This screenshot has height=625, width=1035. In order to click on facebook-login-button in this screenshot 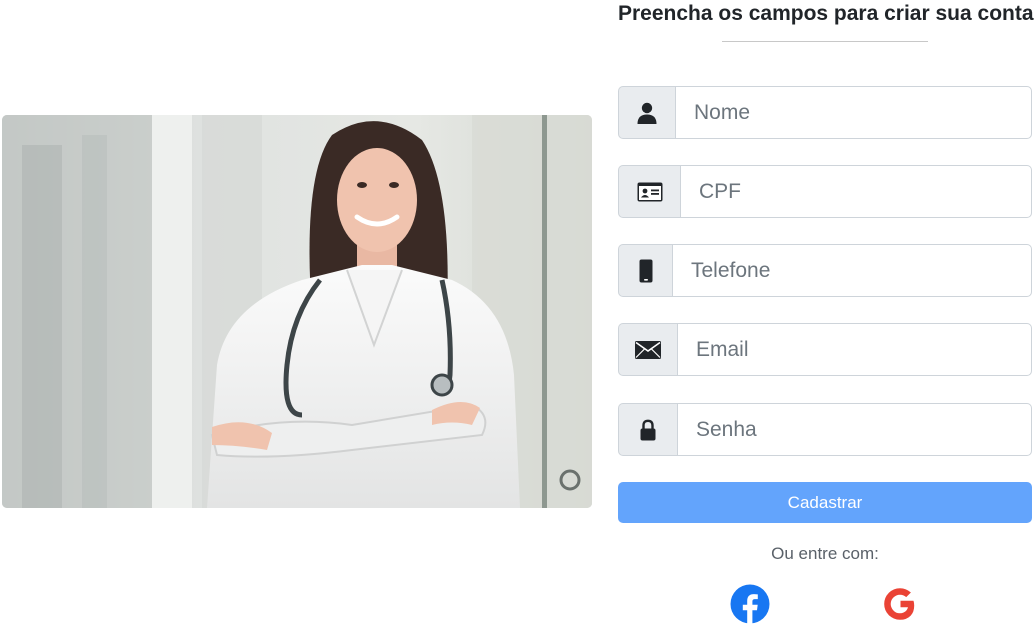, I will do `click(750, 604)`.